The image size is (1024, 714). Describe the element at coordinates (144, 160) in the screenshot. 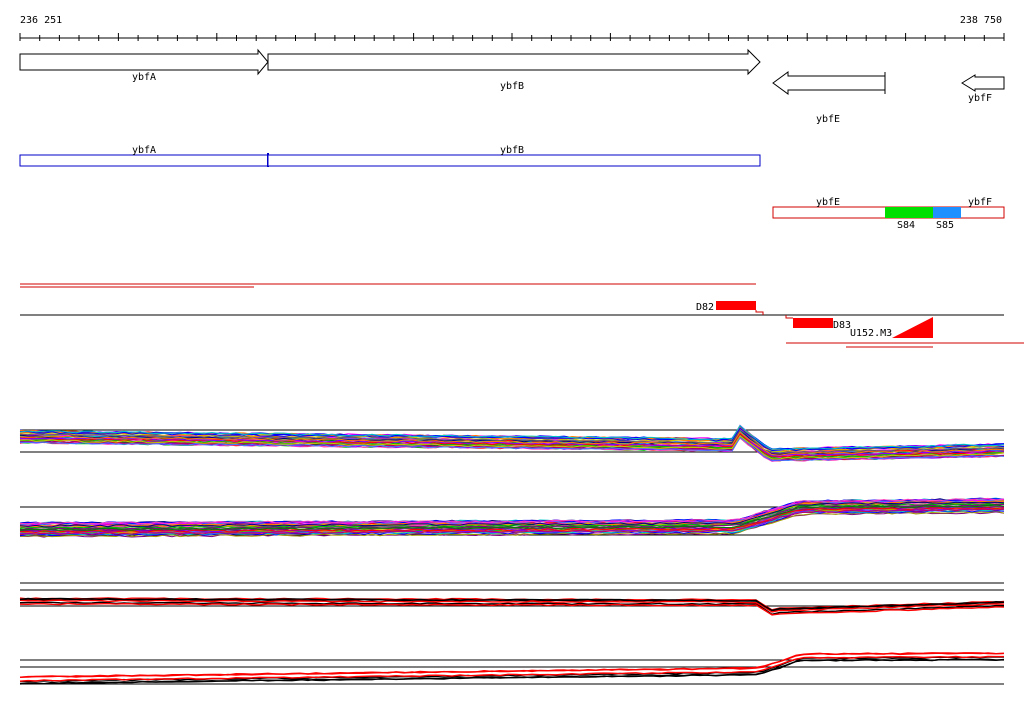

I see `blue-box-ybfA` at that location.